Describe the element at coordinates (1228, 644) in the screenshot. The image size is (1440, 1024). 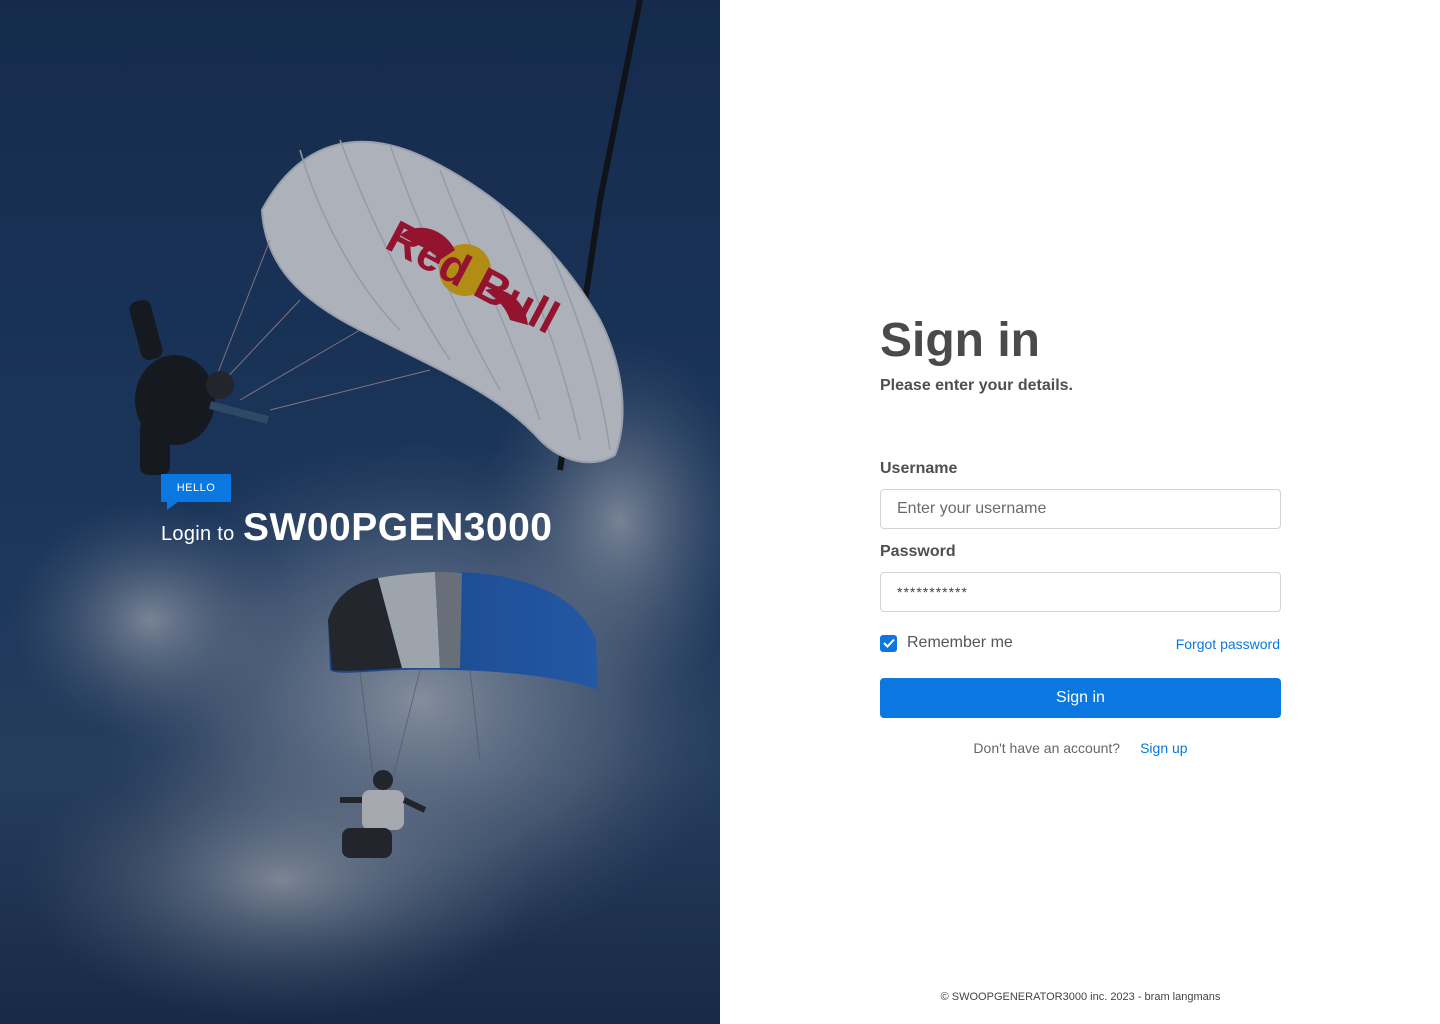
I see `forgot-password-link: Forgot password` at that location.